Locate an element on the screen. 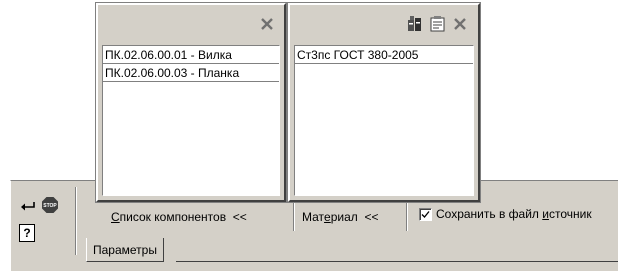 Image resolution: width=618 pixels, height=271 pixels. material-popup-header is located at coordinates (384, 24).